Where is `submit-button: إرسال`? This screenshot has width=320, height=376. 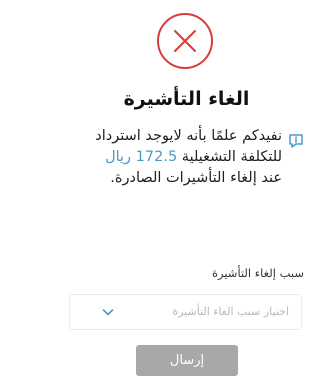
submit-button: إرسال is located at coordinates (187, 360).